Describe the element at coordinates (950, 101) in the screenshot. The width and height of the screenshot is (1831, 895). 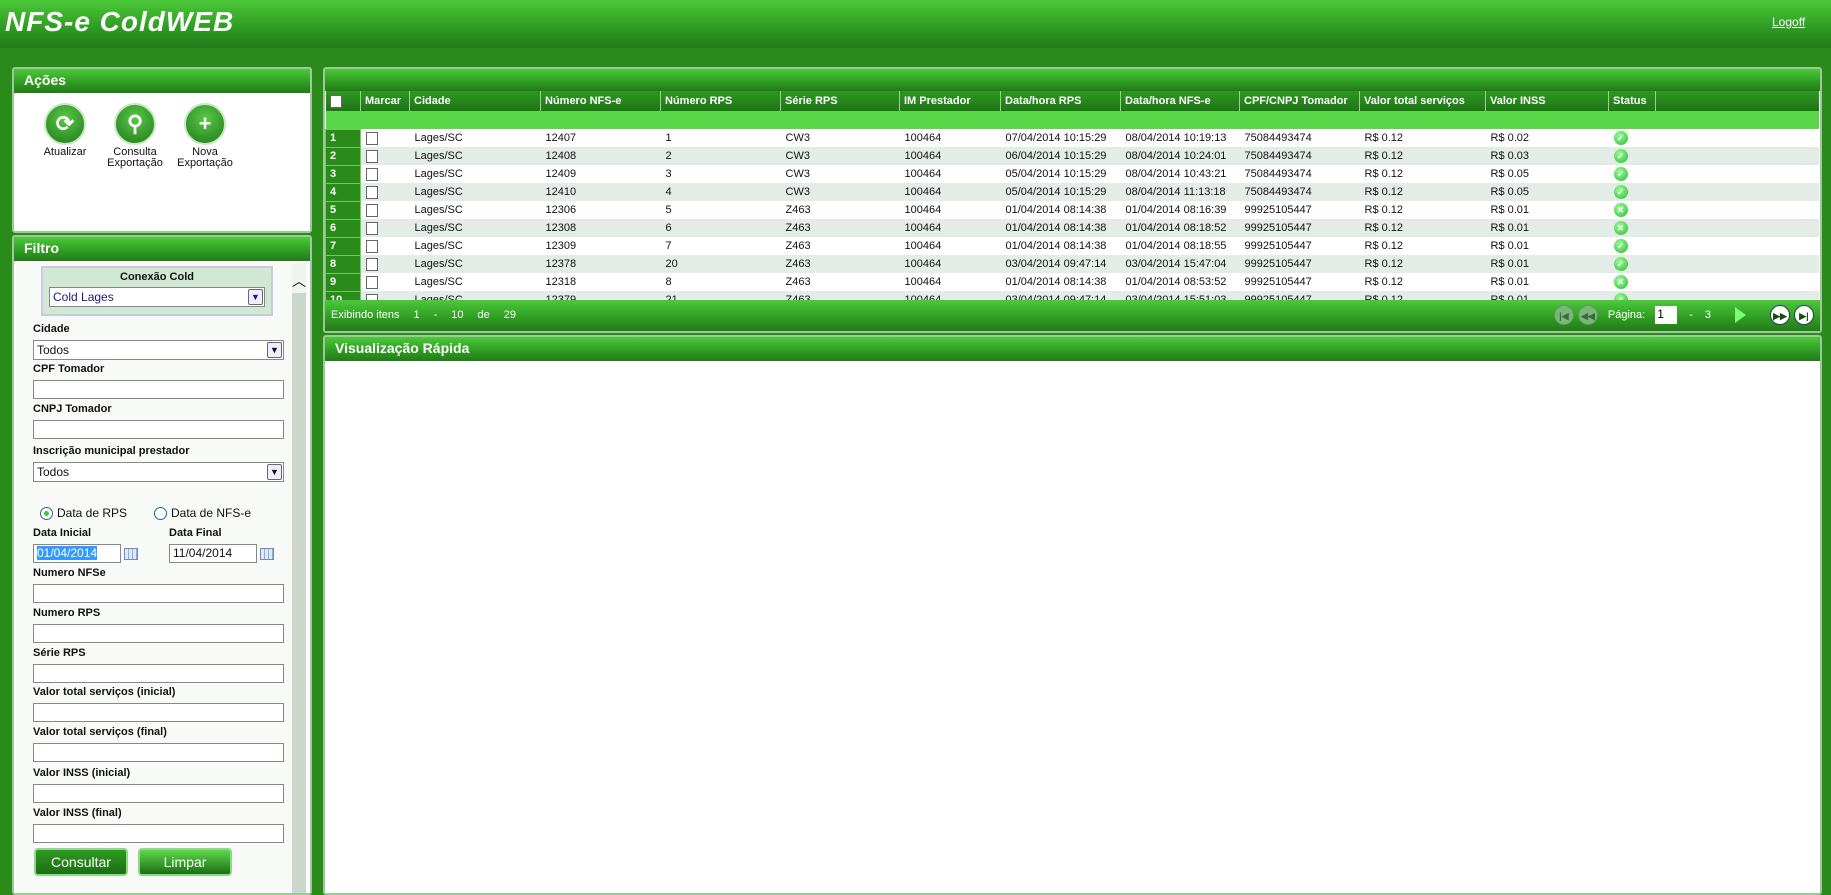
I see `column-header: IM Prestador` at that location.